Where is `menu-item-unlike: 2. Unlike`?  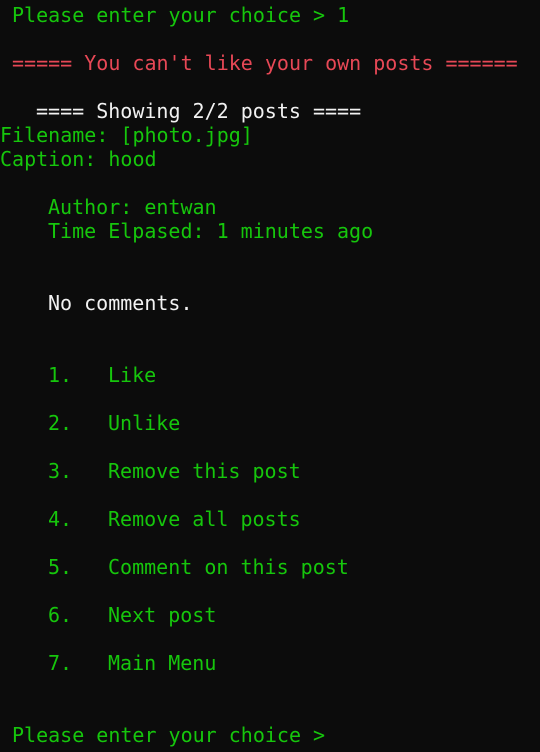 menu-item-unlike: 2. Unlike is located at coordinates (114, 423).